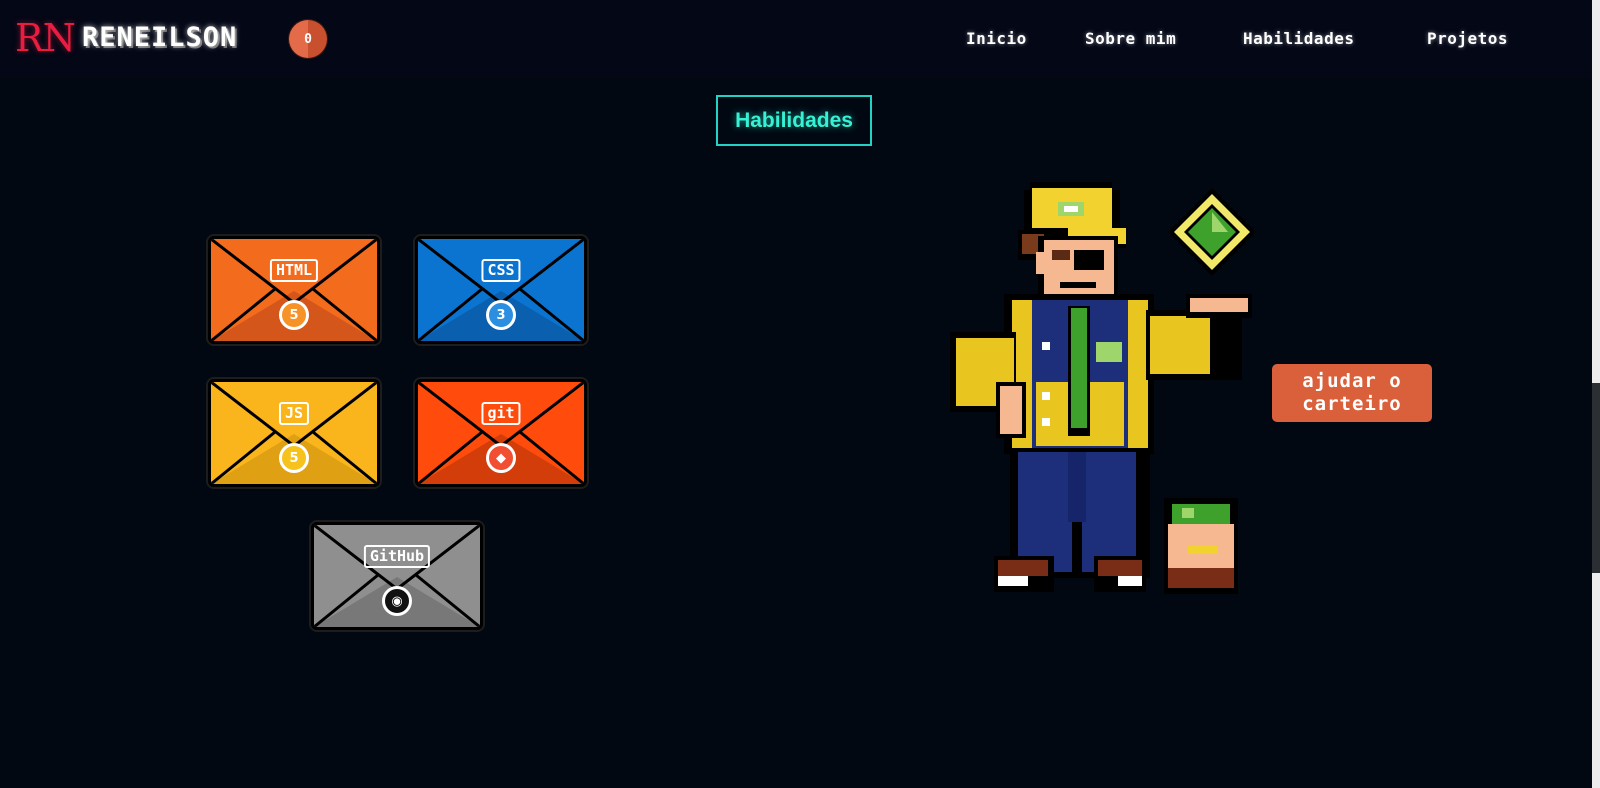 The image size is (1600, 788). What do you see at coordinates (501, 458) in the screenshot?
I see `git-icon: ◆` at bounding box center [501, 458].